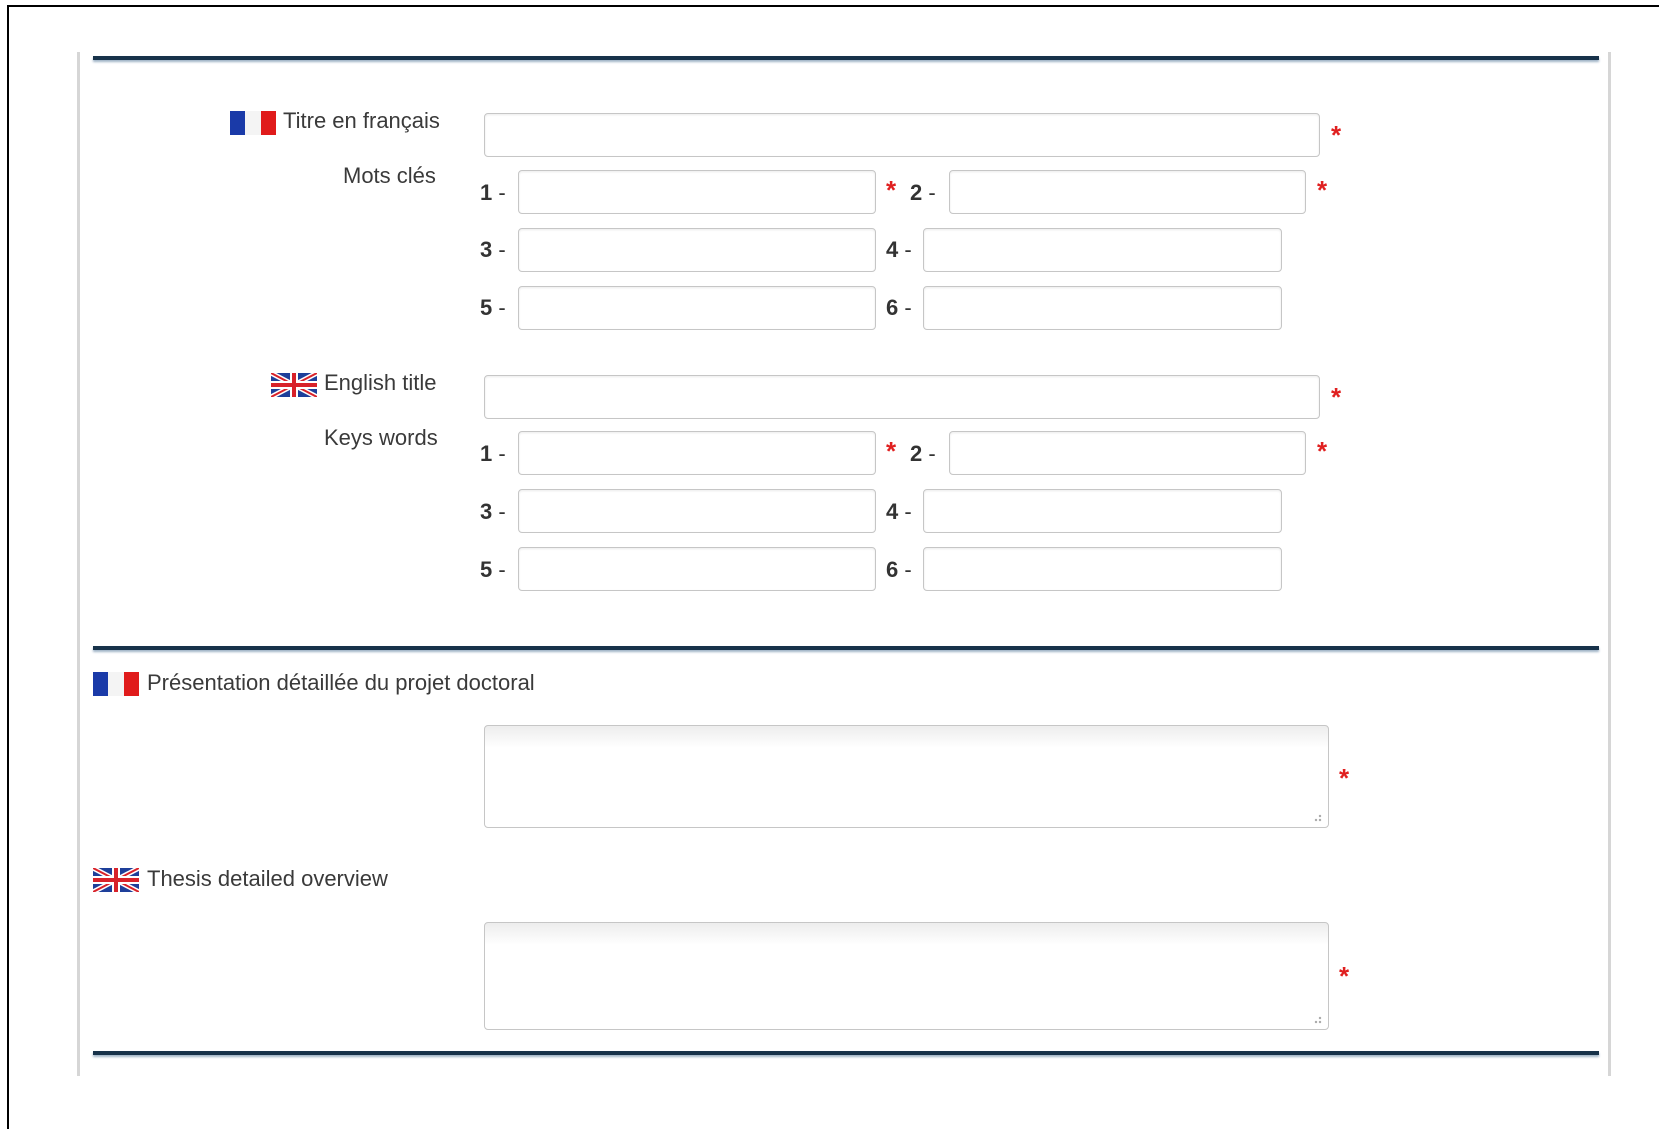  Describe the element at coordinates (381, 437) in the screenshot. I see `en-keywords-label: Keys words` at that location.